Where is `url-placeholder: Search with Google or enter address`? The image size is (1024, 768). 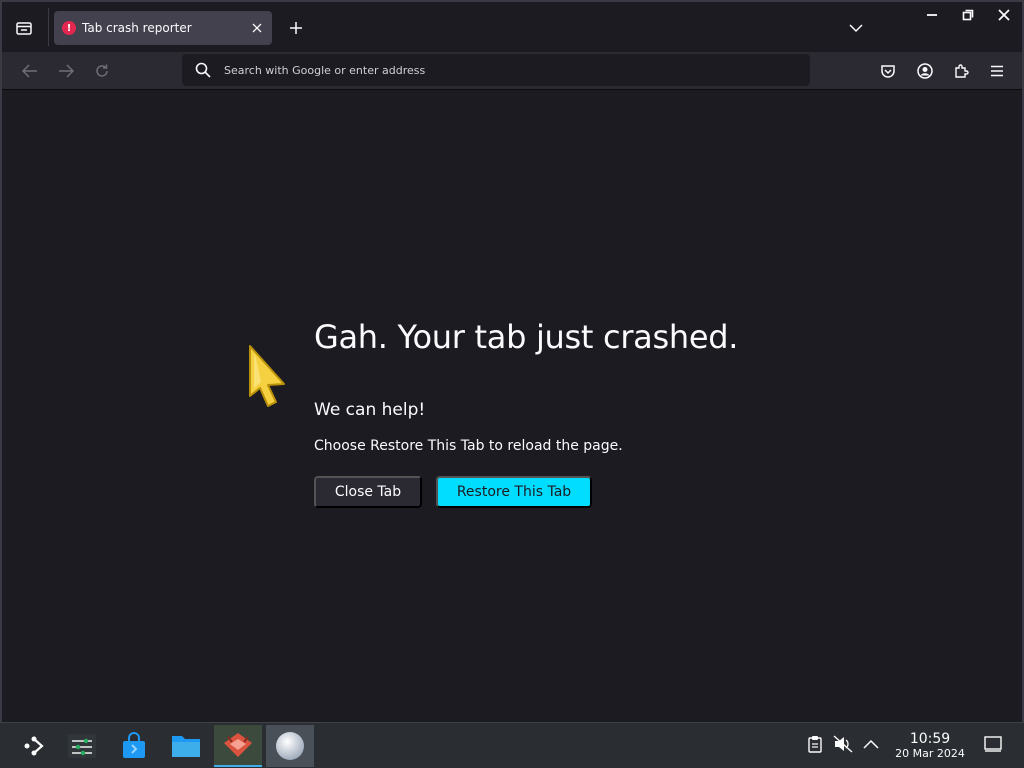 url-placeholder: Search with Google or enter address is located at coordinates (325, 70).